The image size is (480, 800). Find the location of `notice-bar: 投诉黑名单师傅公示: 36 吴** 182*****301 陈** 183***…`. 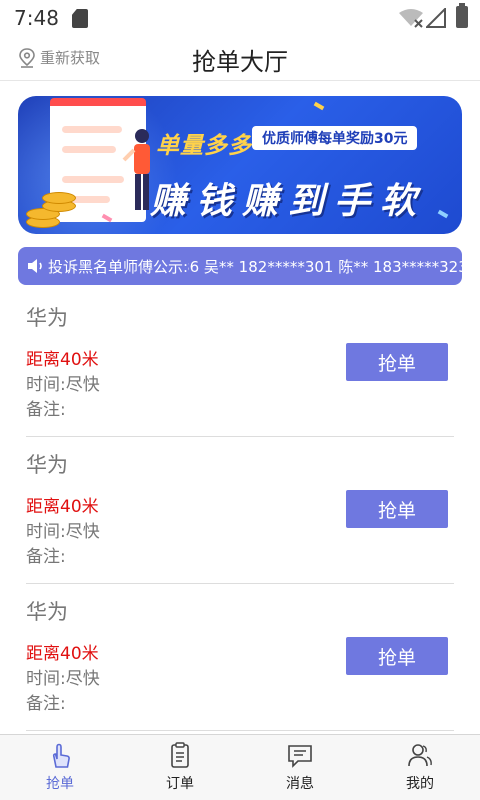

notice-bar: 投诉黑名单师傅公示: 36 吴** 182*****301 陈** 183***… is located at coordinates (240, 266).